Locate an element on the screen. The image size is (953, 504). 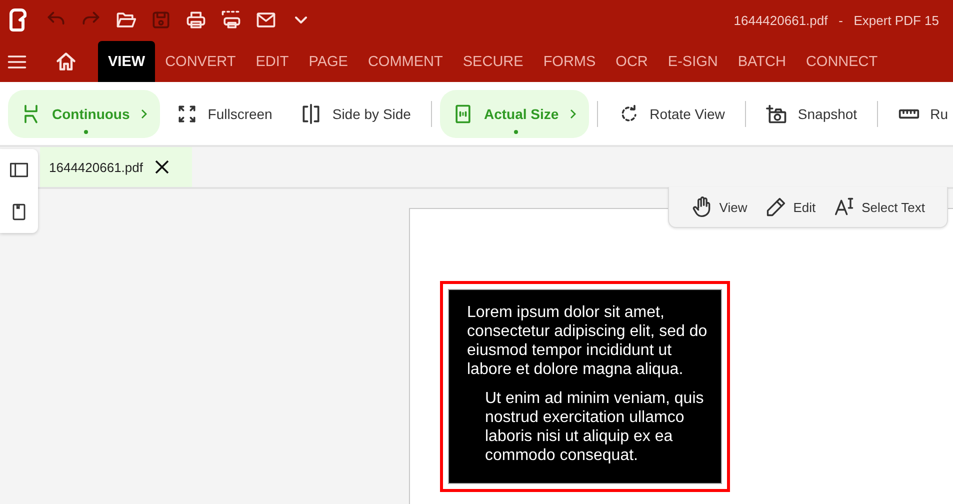
side-by-side-icon is located at coordinates (311, 113).